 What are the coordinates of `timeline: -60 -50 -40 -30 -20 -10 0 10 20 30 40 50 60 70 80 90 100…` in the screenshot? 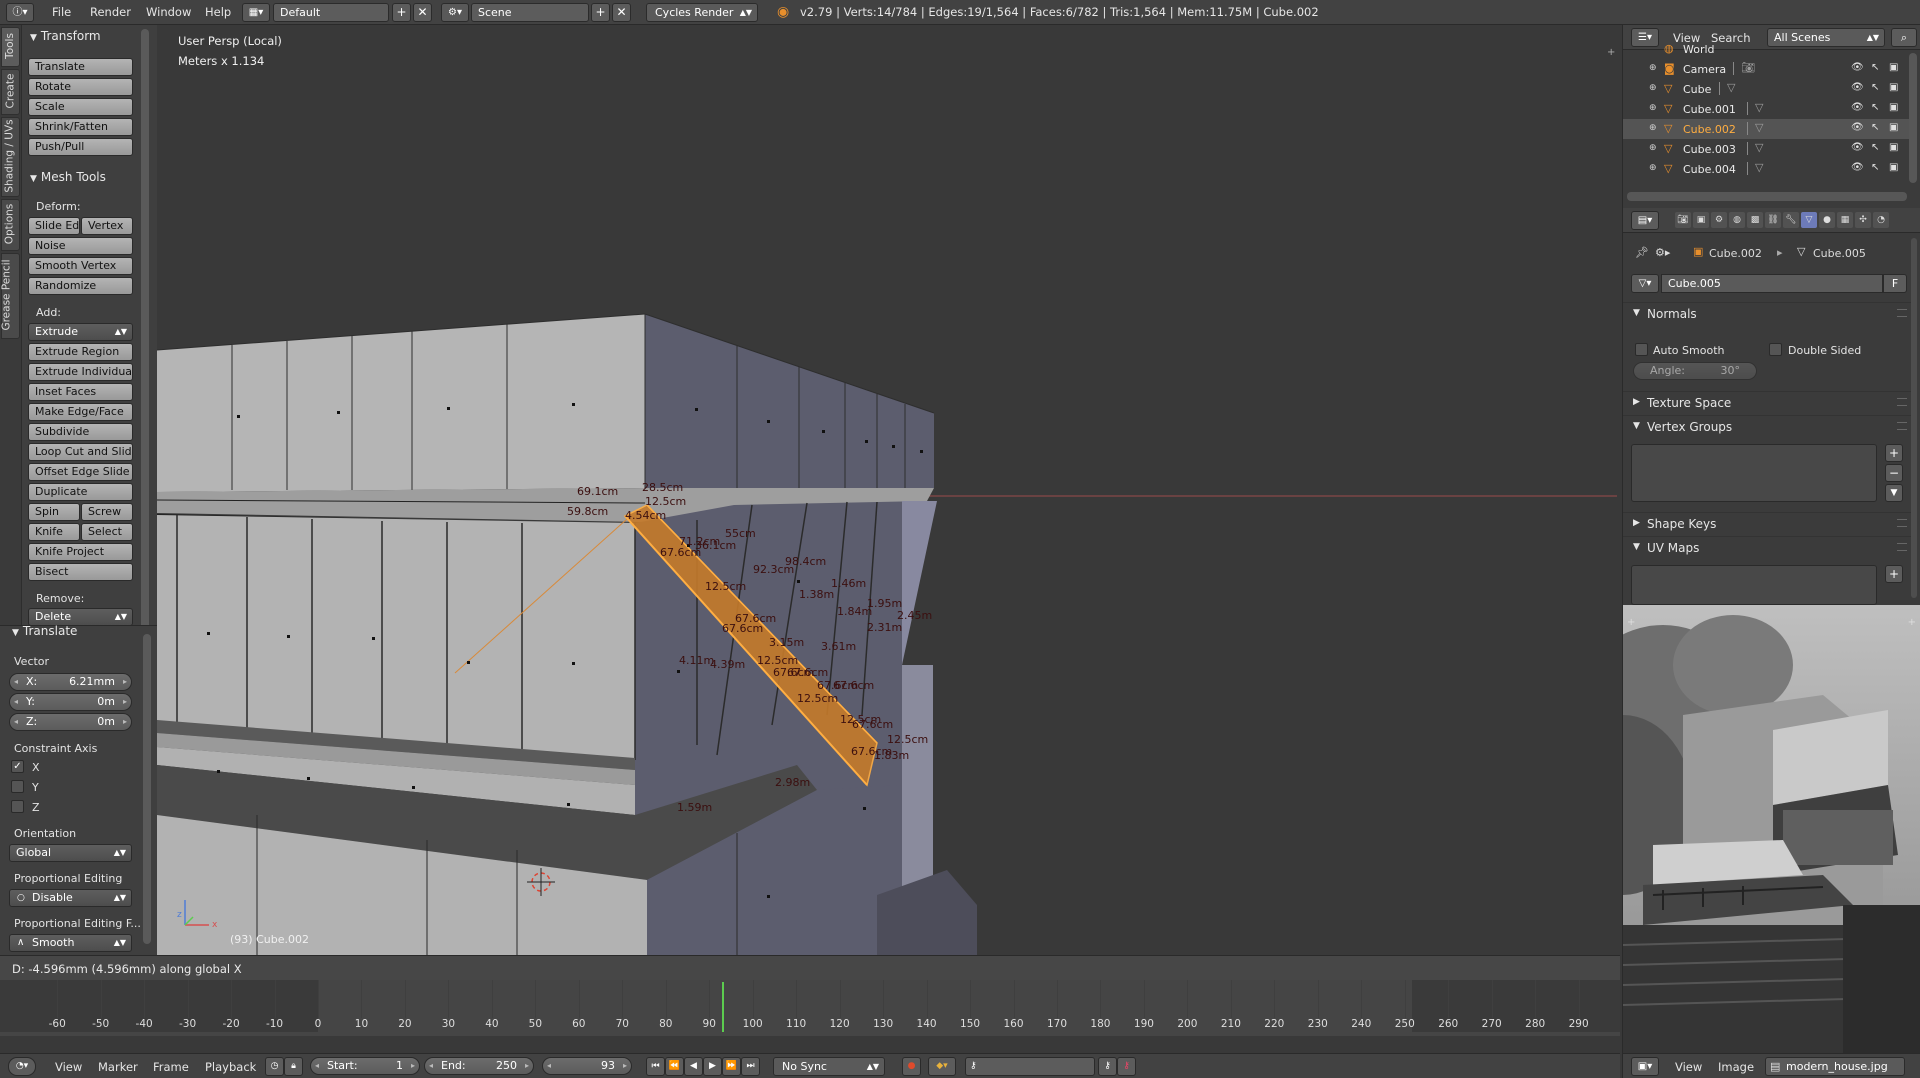 It's located at (810, 1008).